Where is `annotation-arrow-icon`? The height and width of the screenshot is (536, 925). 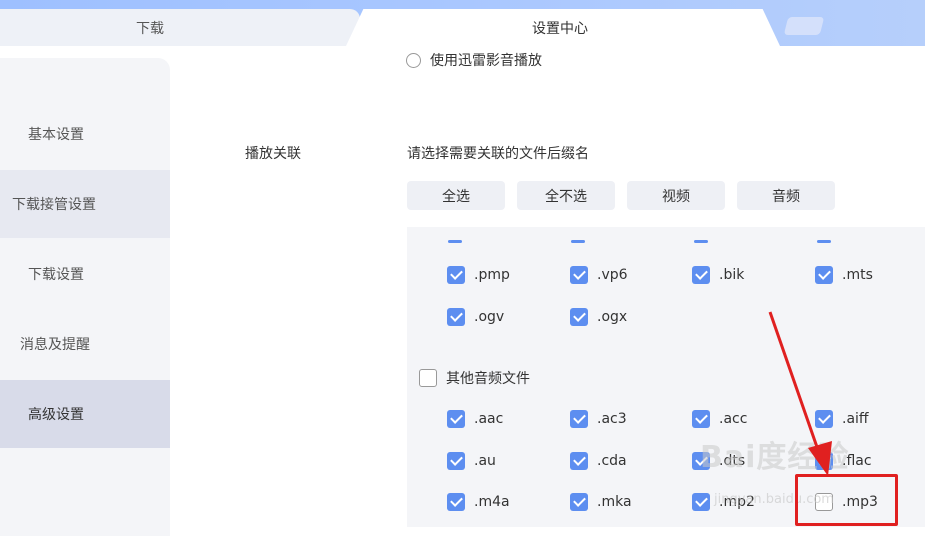 annotation-arrow-icon is located at coordinates (800, 393).